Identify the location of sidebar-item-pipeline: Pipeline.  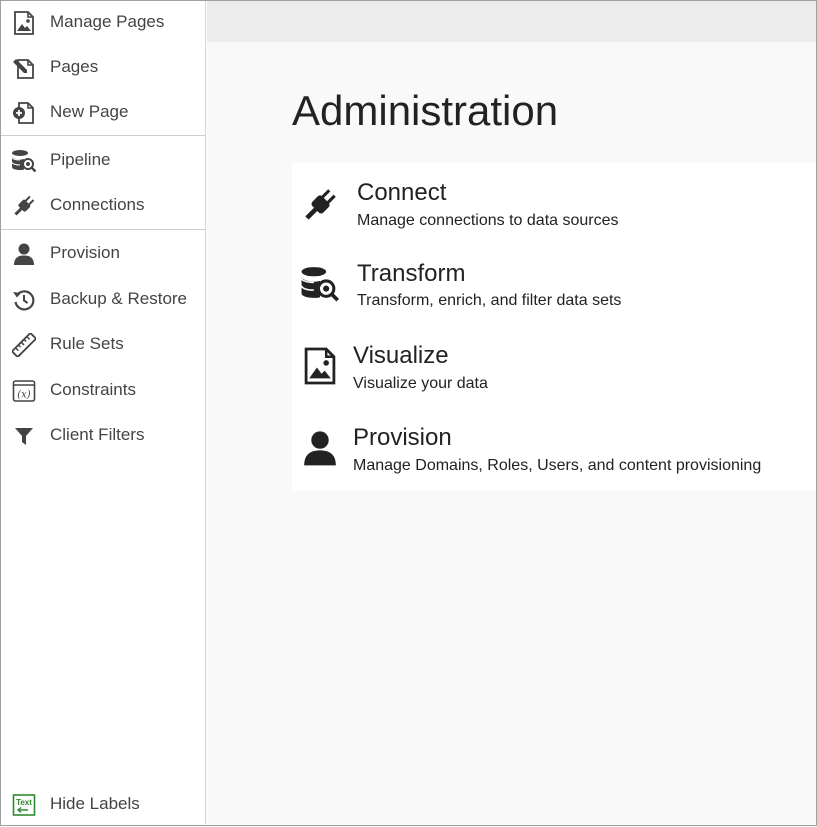
(103, 161).